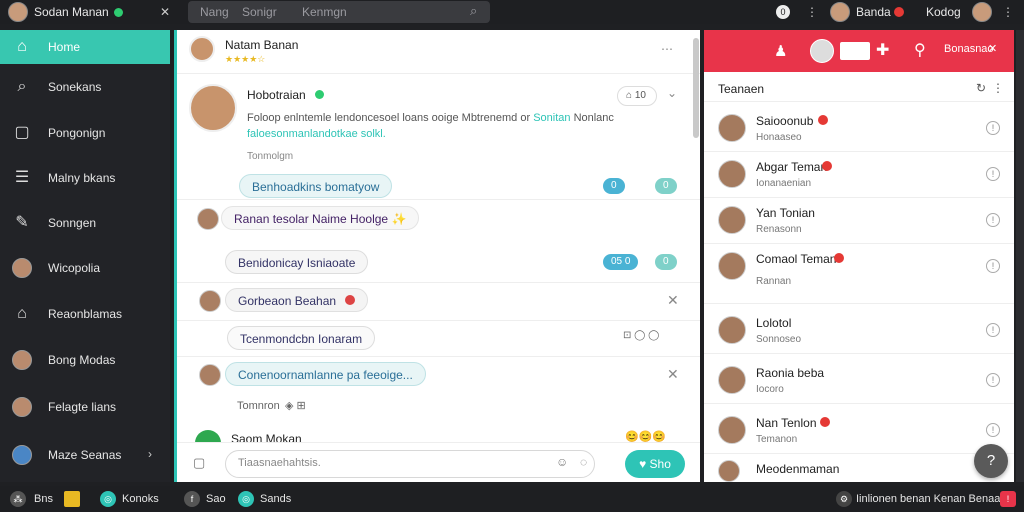  Describe the element at coordinates (741, 89) in the screenshot. I see `contacts-title: Teanaen` at that location.